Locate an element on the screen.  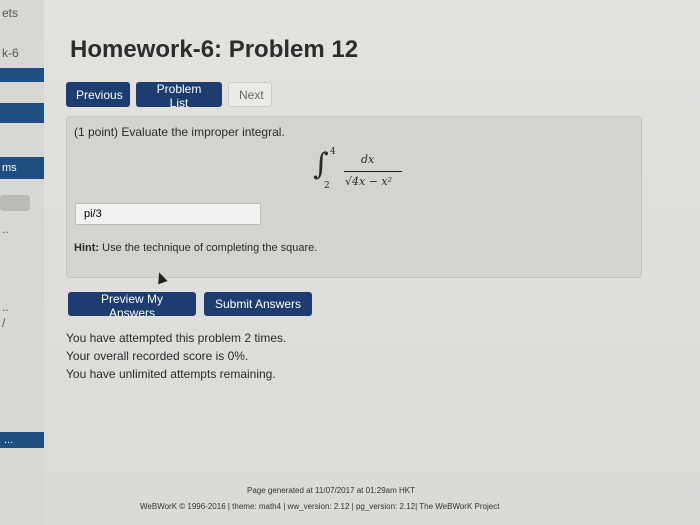
sidebar-top-text: ets is located at coordinates (10, 13).